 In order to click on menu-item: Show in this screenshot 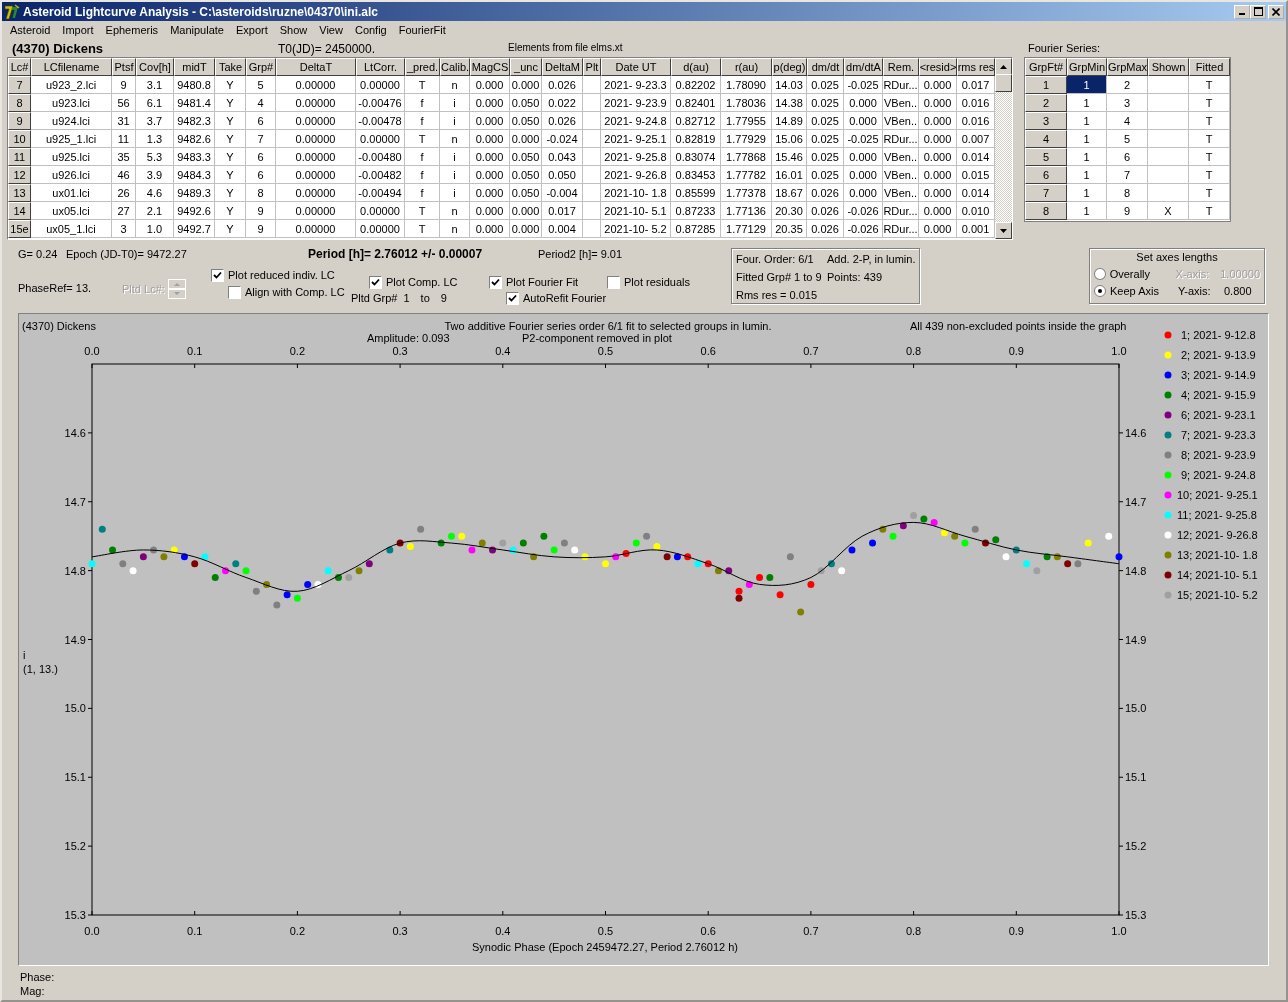, I will do `click(293, 30)`.